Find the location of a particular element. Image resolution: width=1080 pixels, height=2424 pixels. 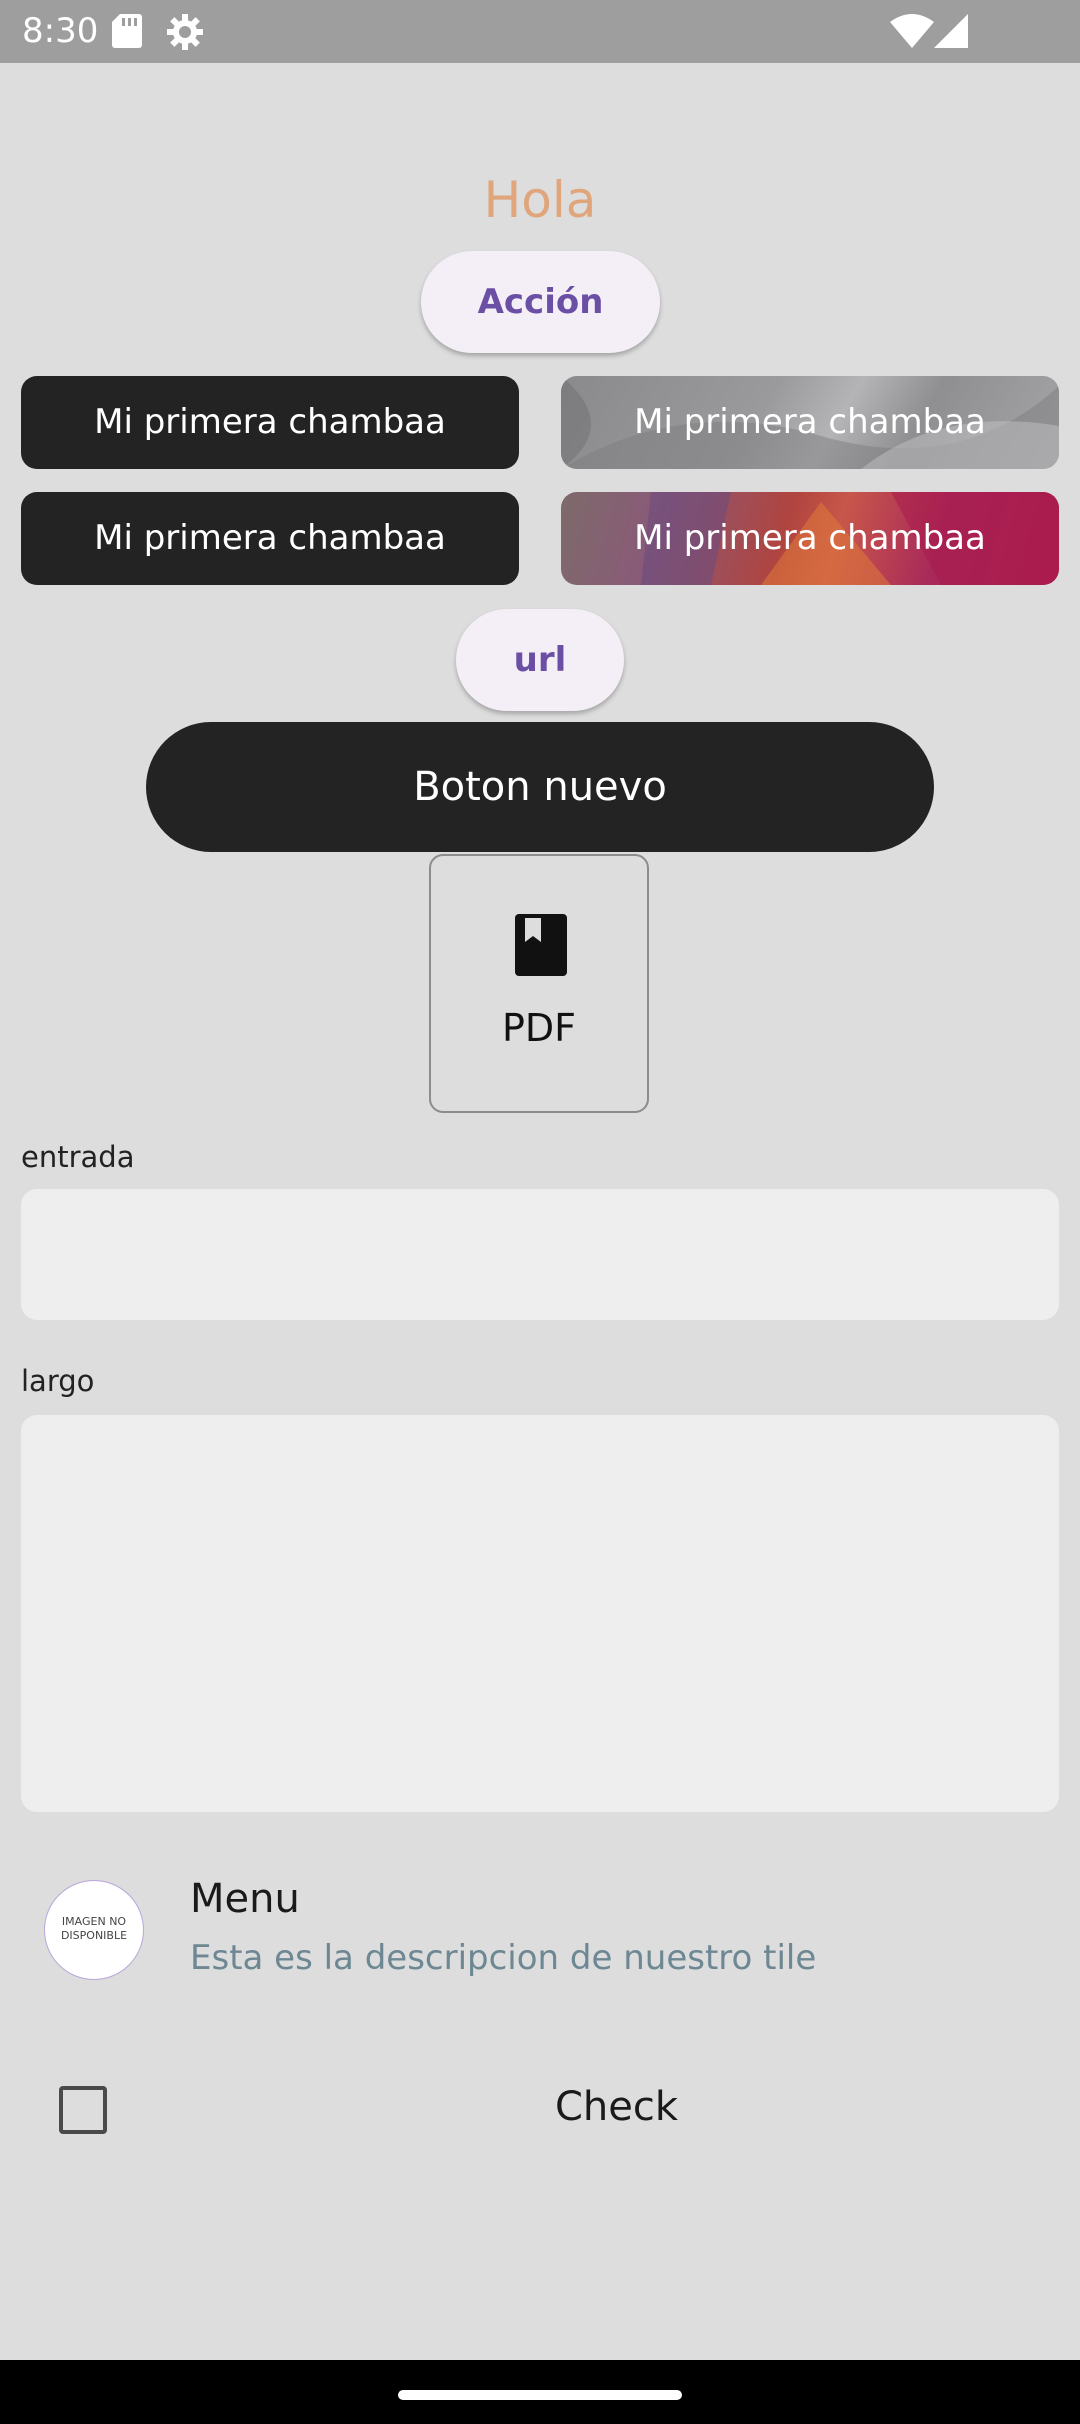

tile-title: Menu is located at coordinates (245, 1899).